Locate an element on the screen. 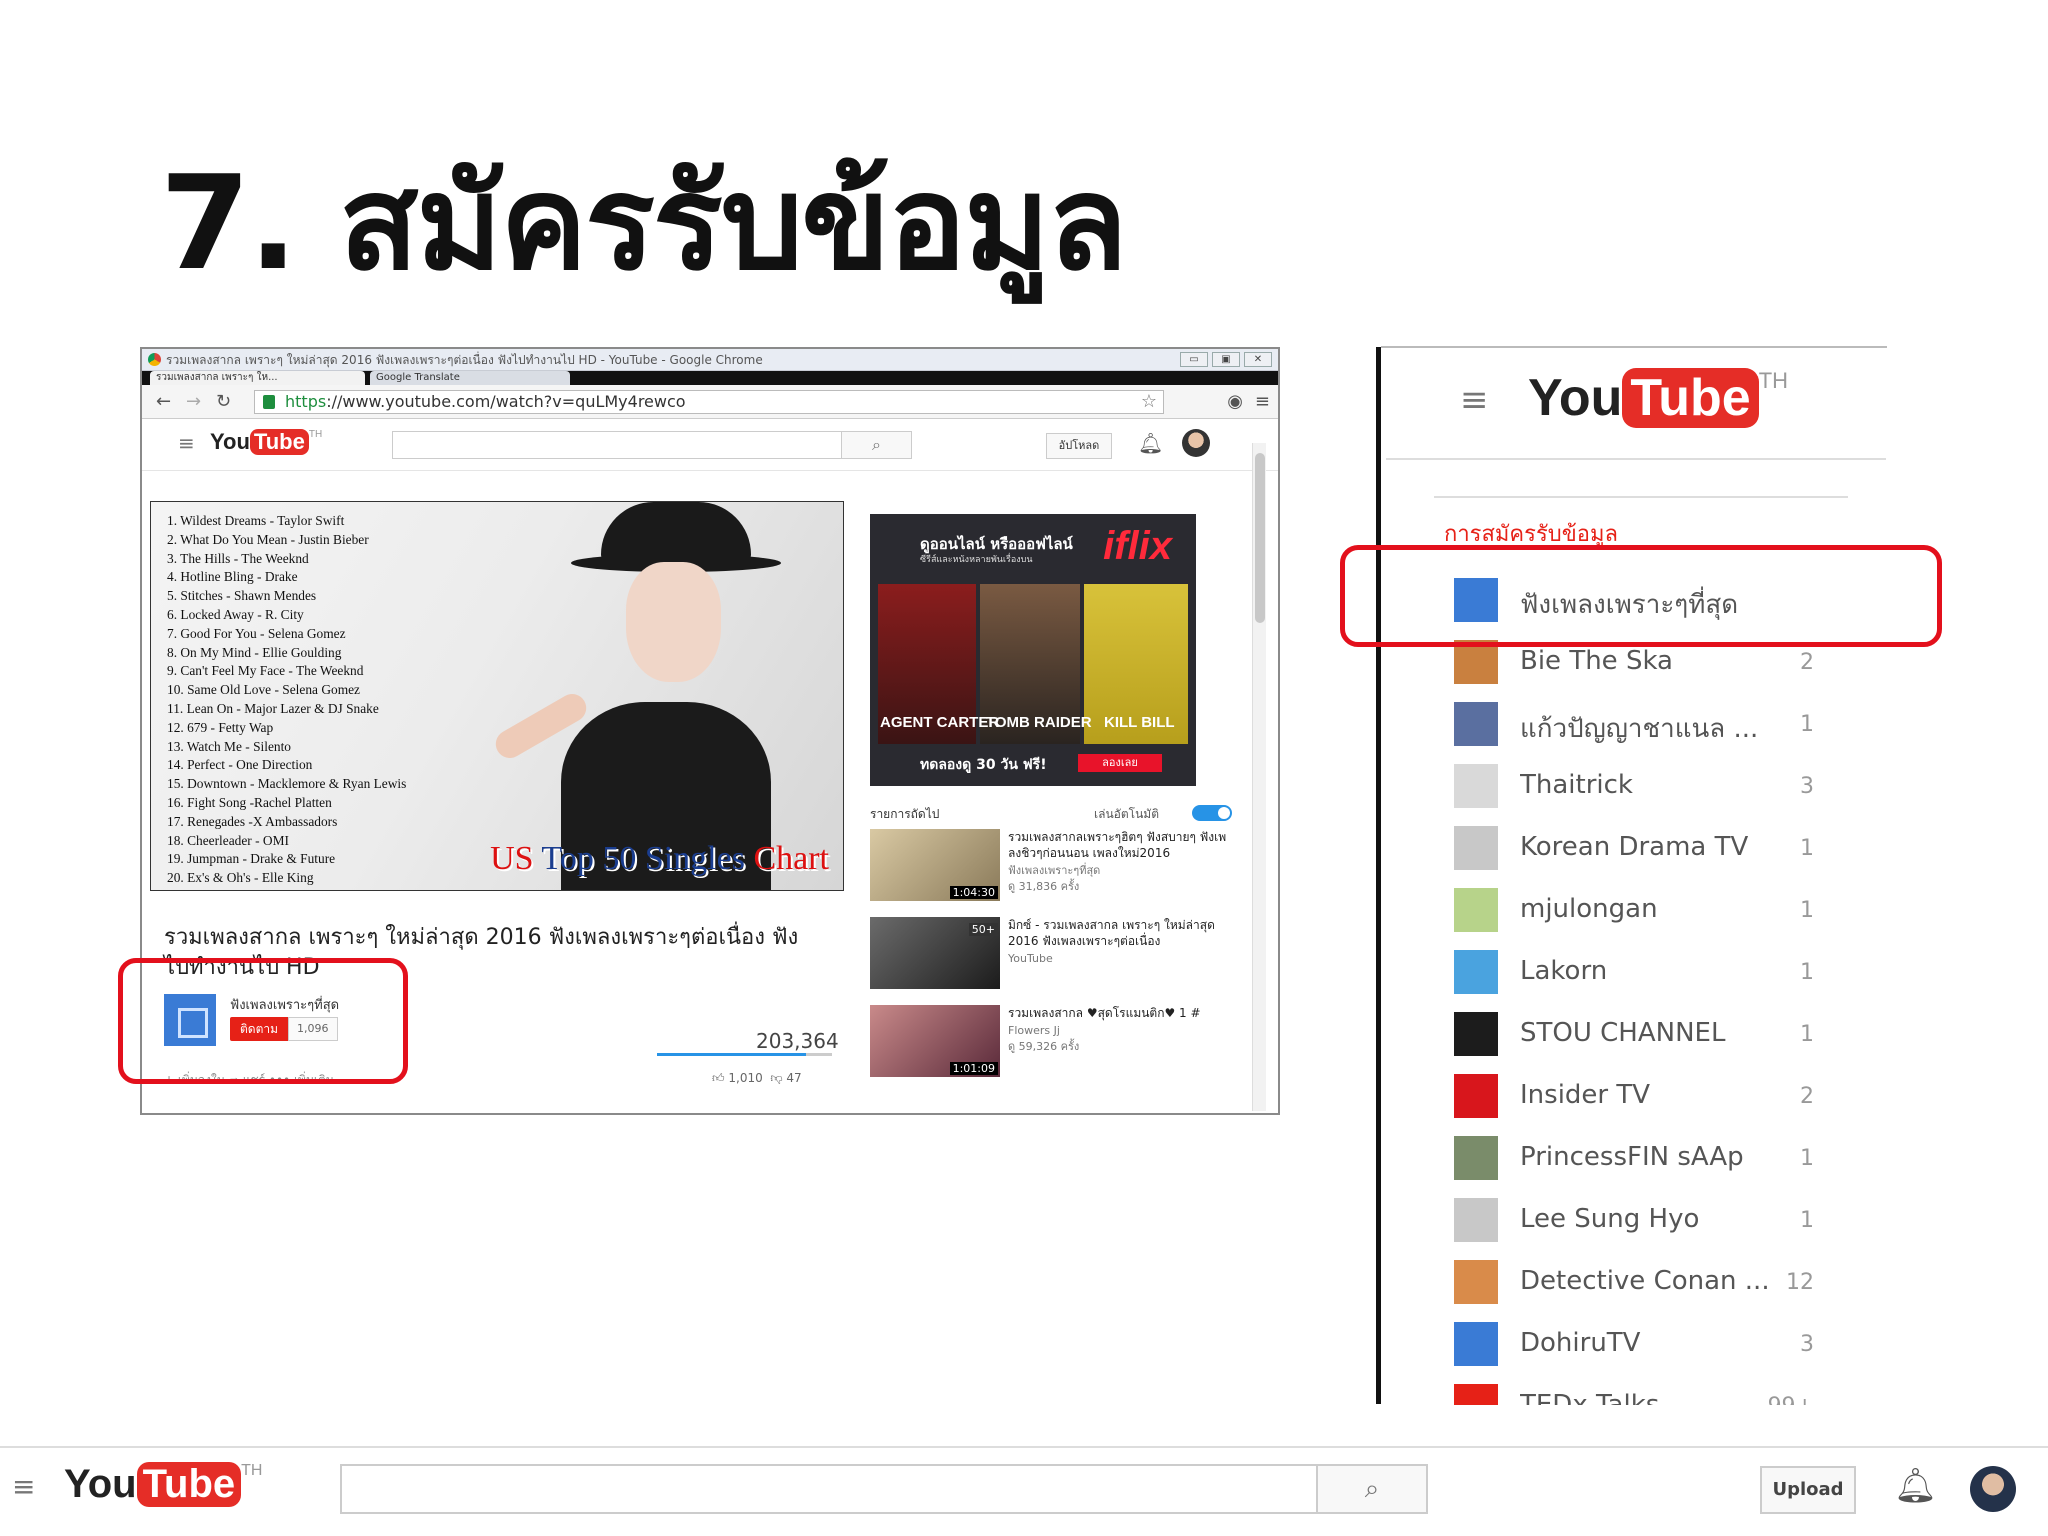  subscription-item: Lakorn 1 is located at coordinates (1640, 973).